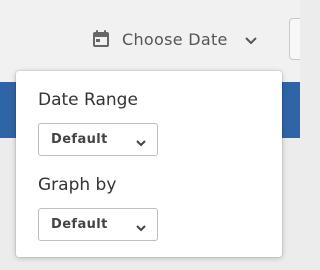  Describe the element at coordinates (79, 139) in the screenshot. I see `date-range-value: Default` at that location.